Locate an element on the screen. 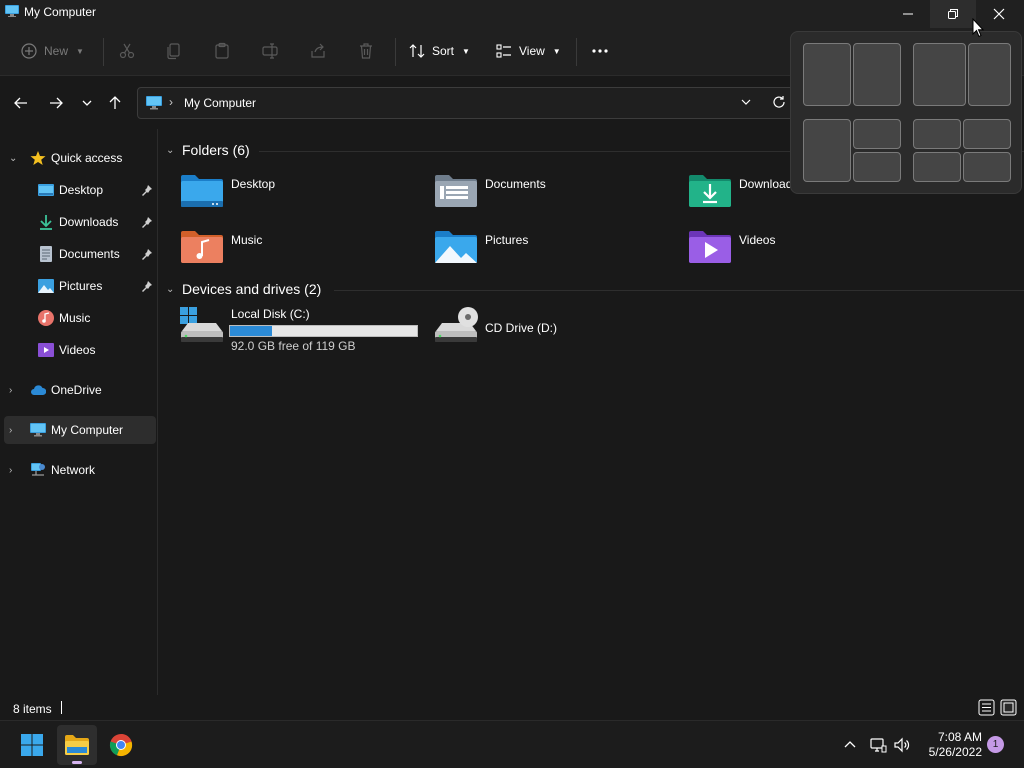 The width and height of the screenshot is (1024, 768). snap-zone-bottom-right-quadrant is located at coordinates (987, 167).